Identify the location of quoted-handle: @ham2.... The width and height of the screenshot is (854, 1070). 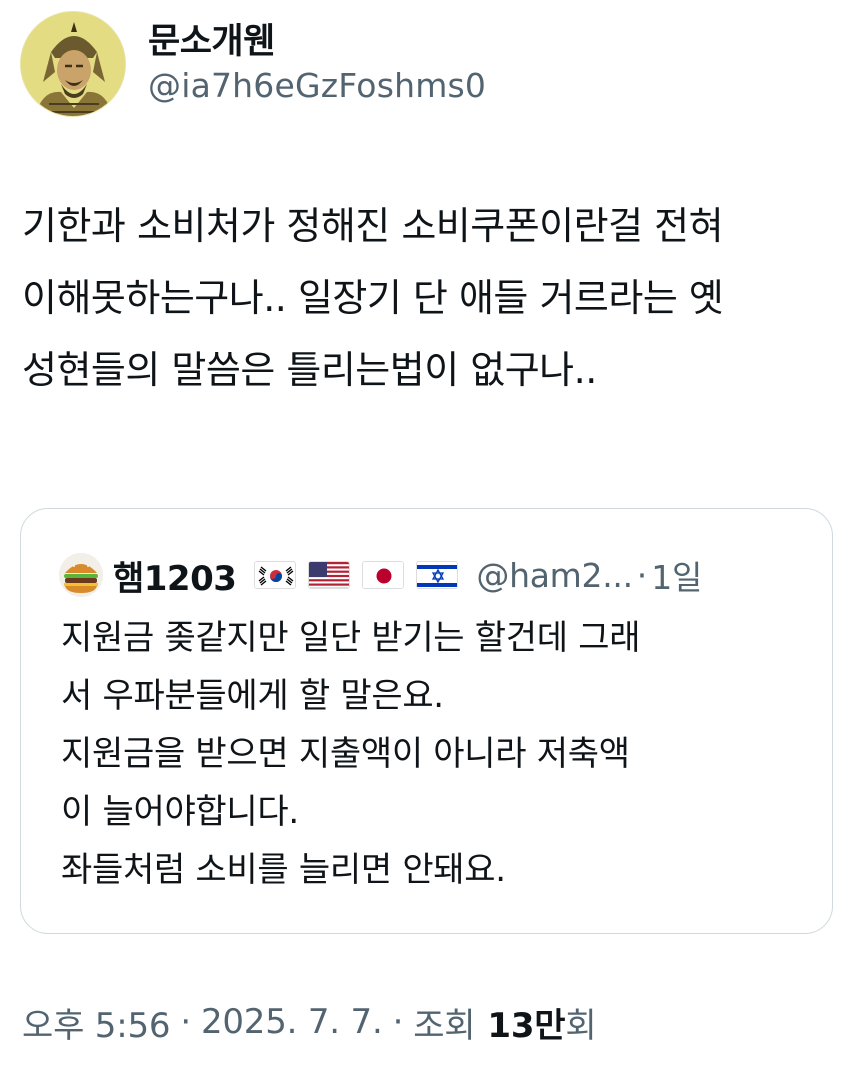
(554, 575).